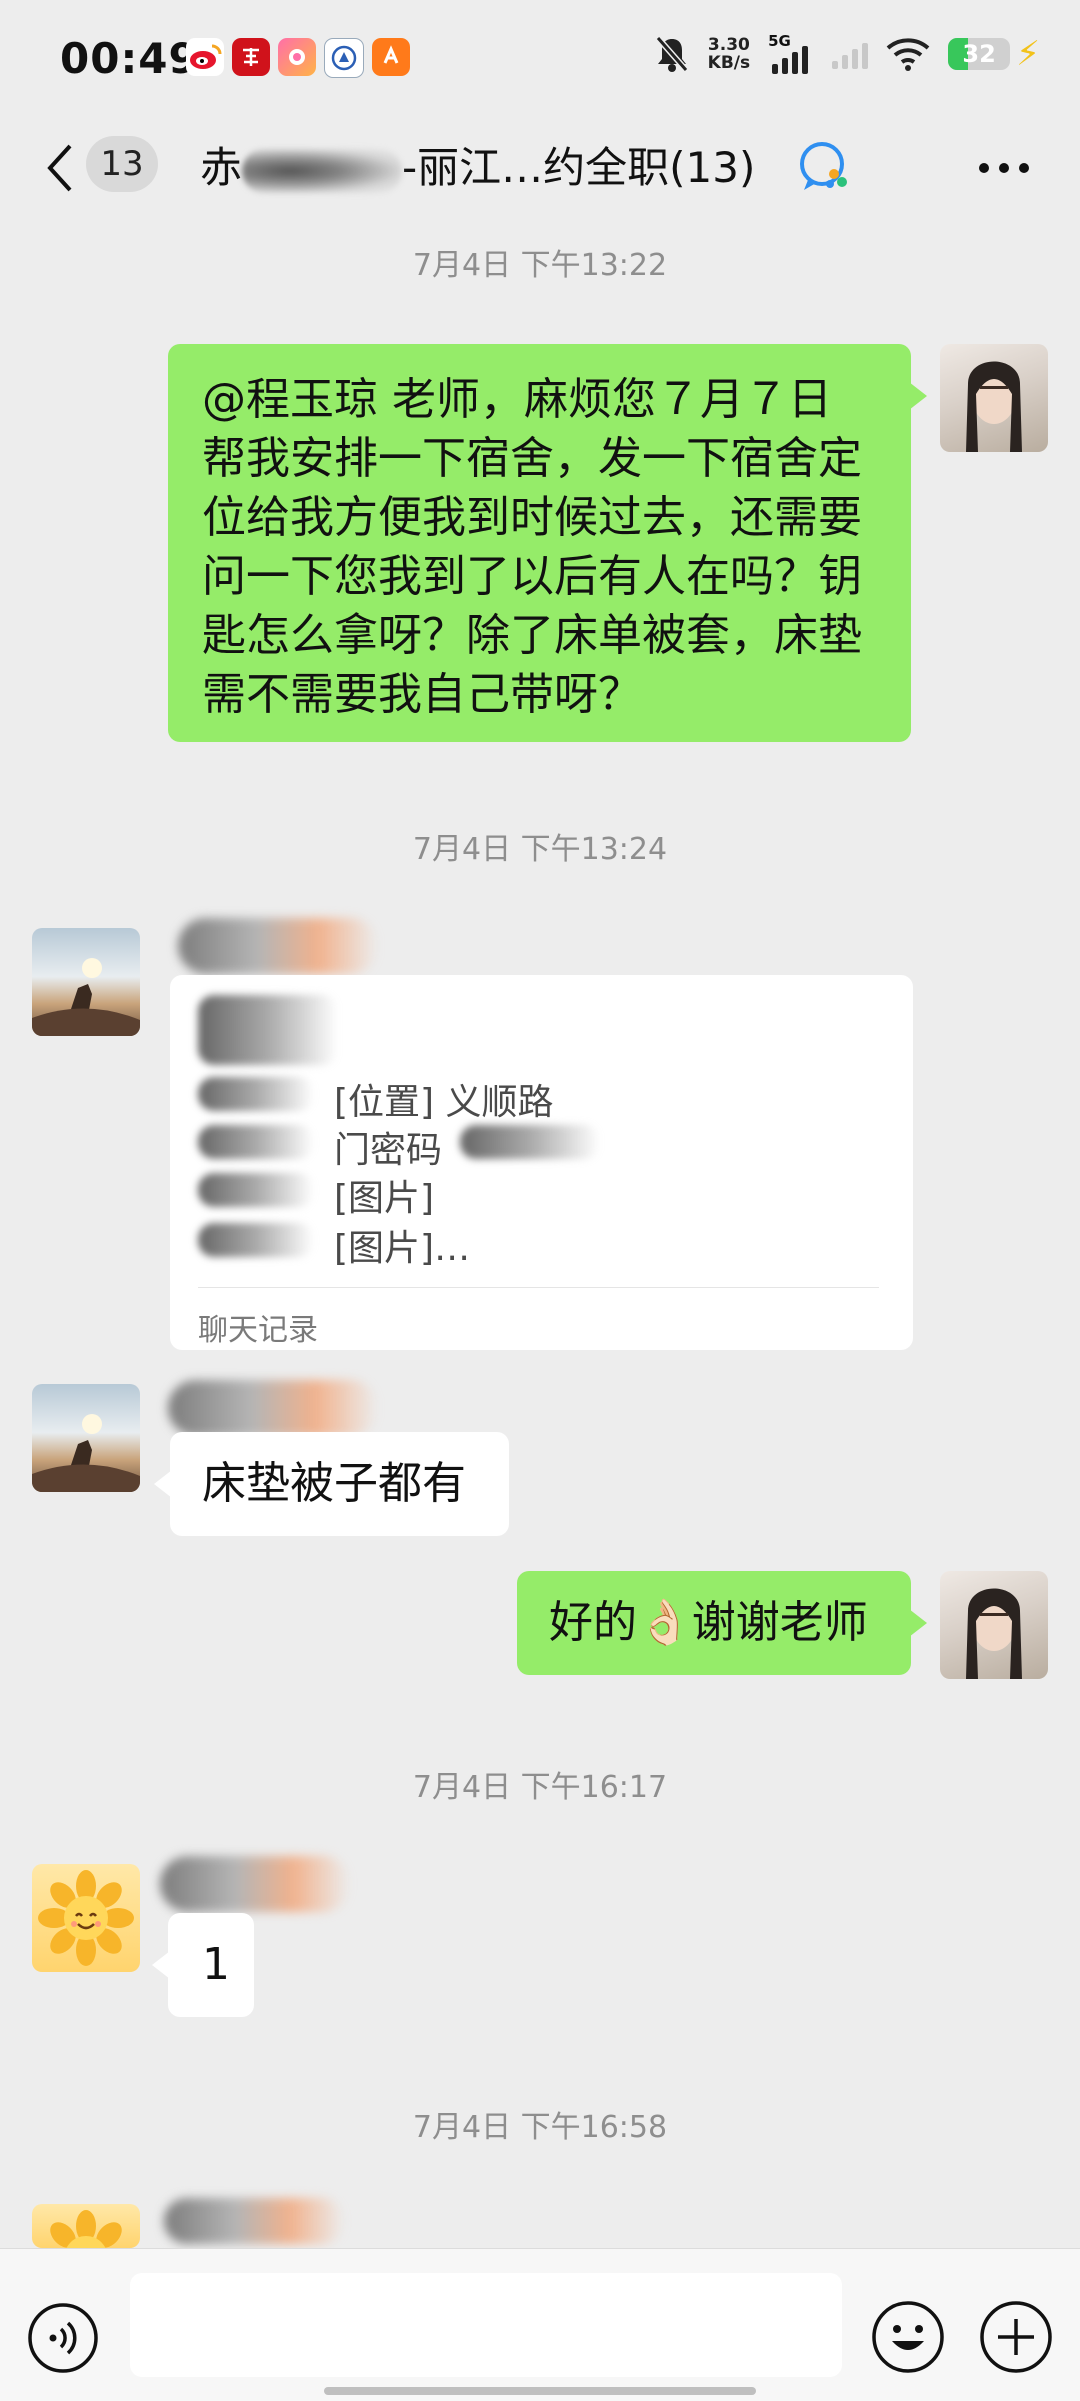 Image resolution: width=1080 pixels, height=2401 pixels. Describe the element at coordinates (540, 2127) in the screenshot. I see `message-timestamp: 7月4日 下午16:58` at that location.